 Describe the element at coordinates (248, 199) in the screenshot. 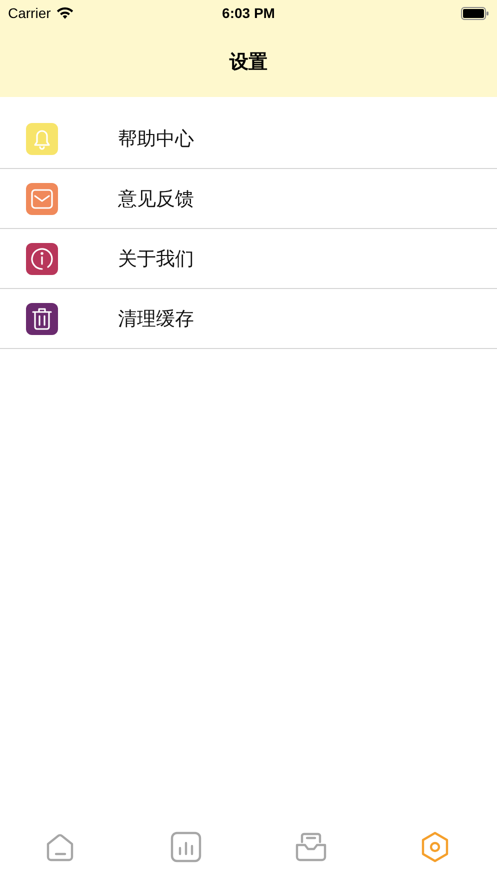

I see `settings-row: 意见反馈` at that location.